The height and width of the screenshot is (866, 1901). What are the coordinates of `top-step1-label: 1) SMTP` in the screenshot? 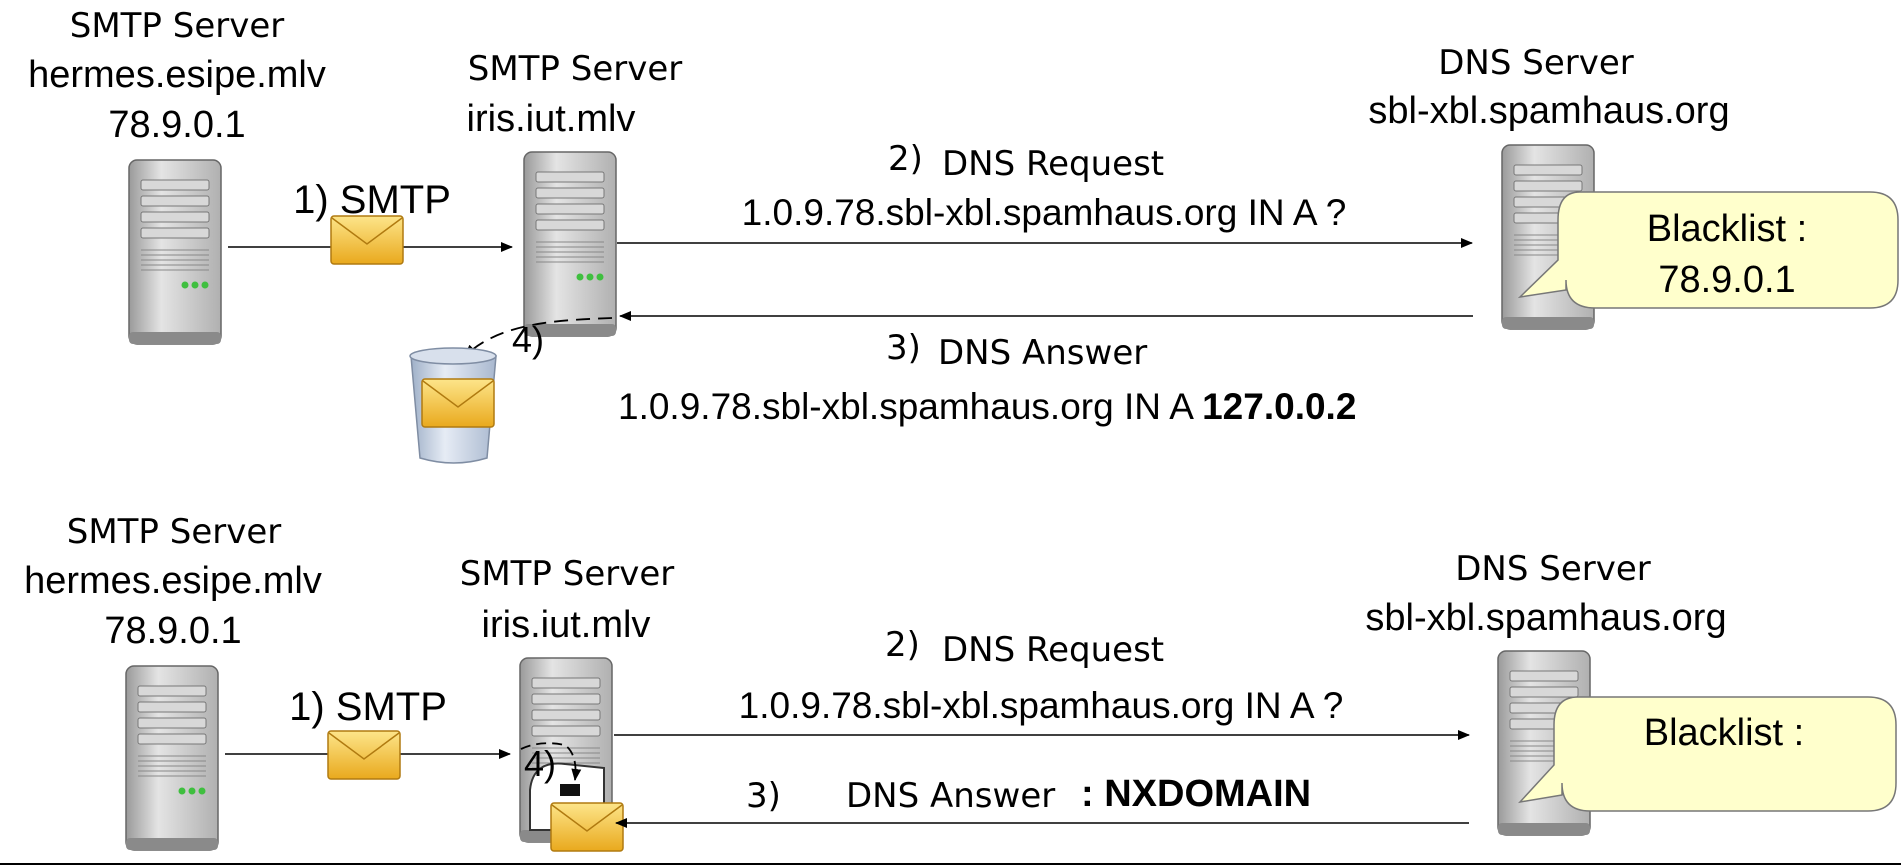 It's located at (372, 200).